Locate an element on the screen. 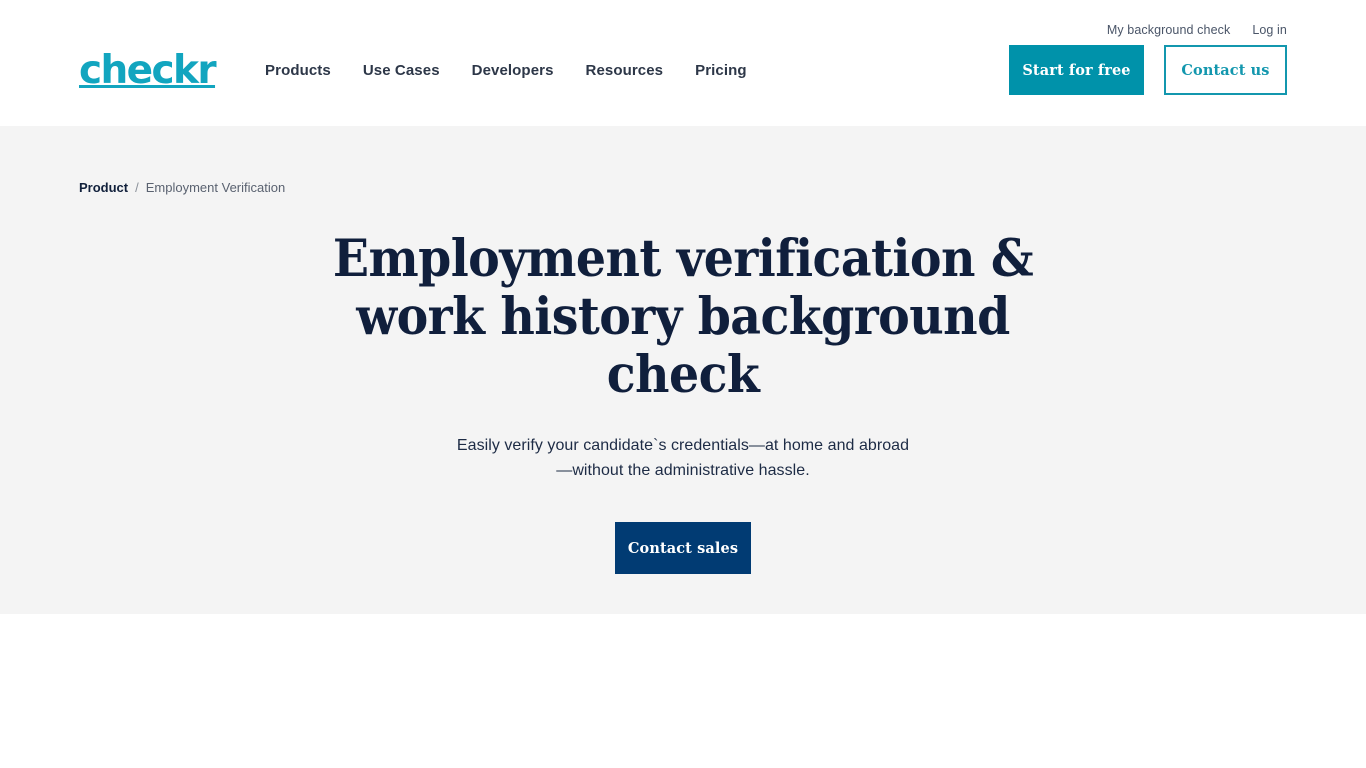 This screenshot has height=768, width=1366. header-cta-group: Start for free Contact us is located at coordinates (1148, 70).